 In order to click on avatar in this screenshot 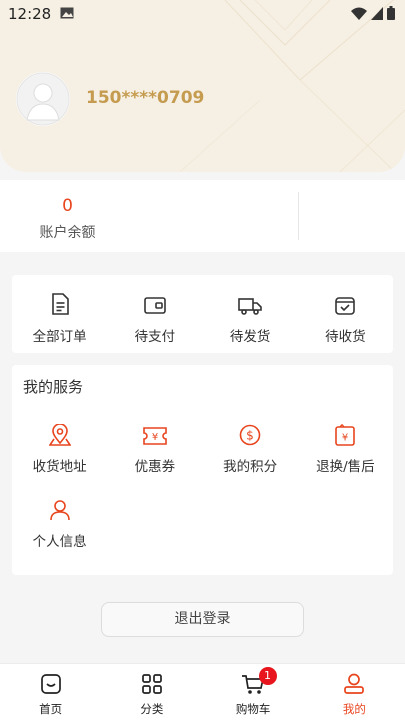, I will do `click(43, 99)`.